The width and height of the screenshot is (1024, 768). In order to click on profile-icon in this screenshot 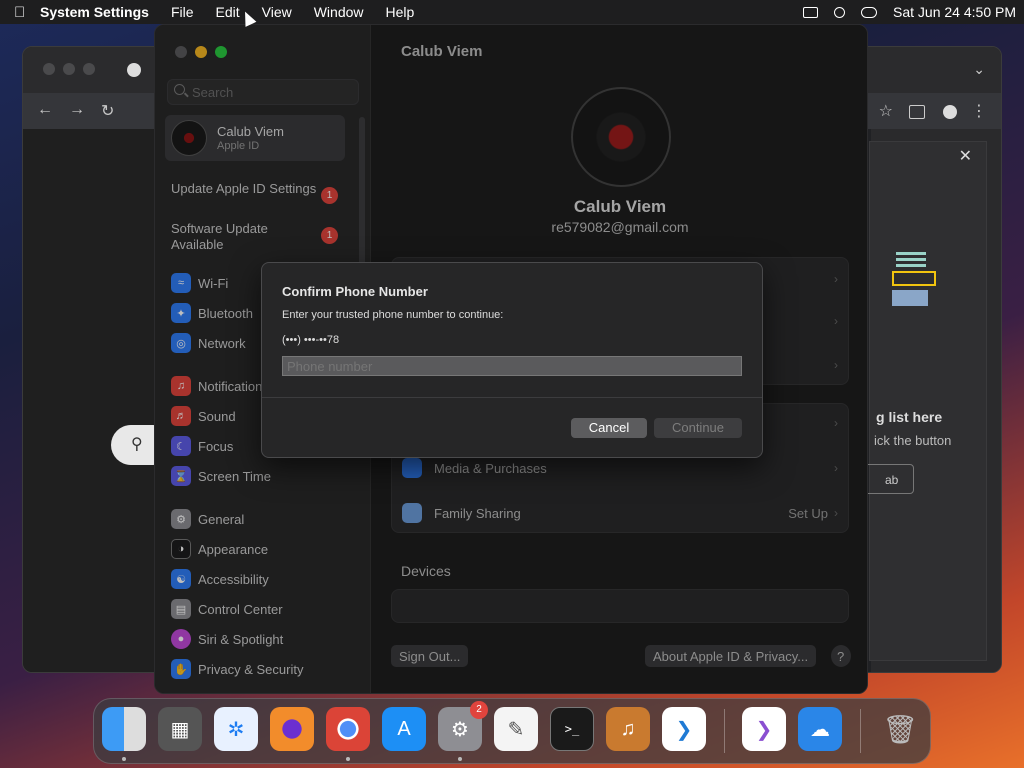, I will do `click(950, 112)`.